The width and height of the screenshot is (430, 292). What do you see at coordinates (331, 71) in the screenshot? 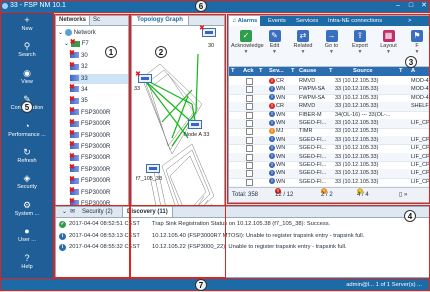
I see `filter-source: T` at bounding box center [331, 71].